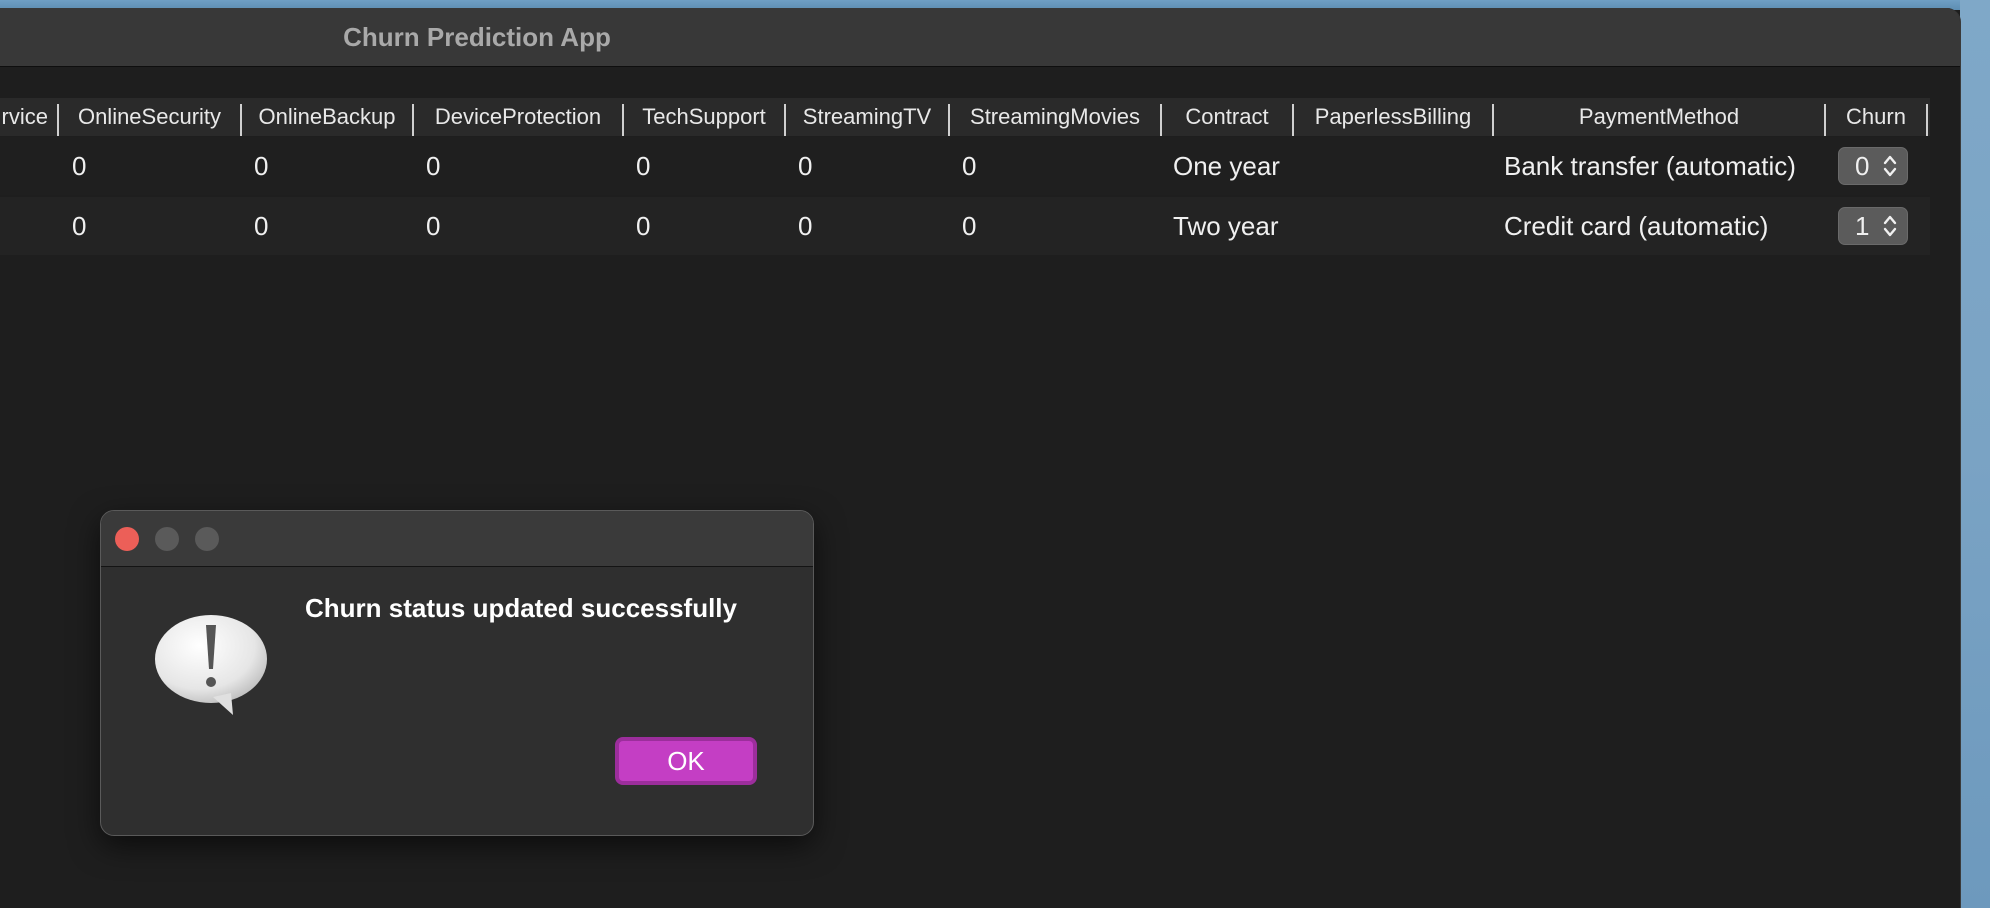 The height and width of the screenshot is (908, 1990). What do you see at coordinates (211, 665) in the screenshot?
I see `alert-exclamation-icon` at bounding box center [211, 665].